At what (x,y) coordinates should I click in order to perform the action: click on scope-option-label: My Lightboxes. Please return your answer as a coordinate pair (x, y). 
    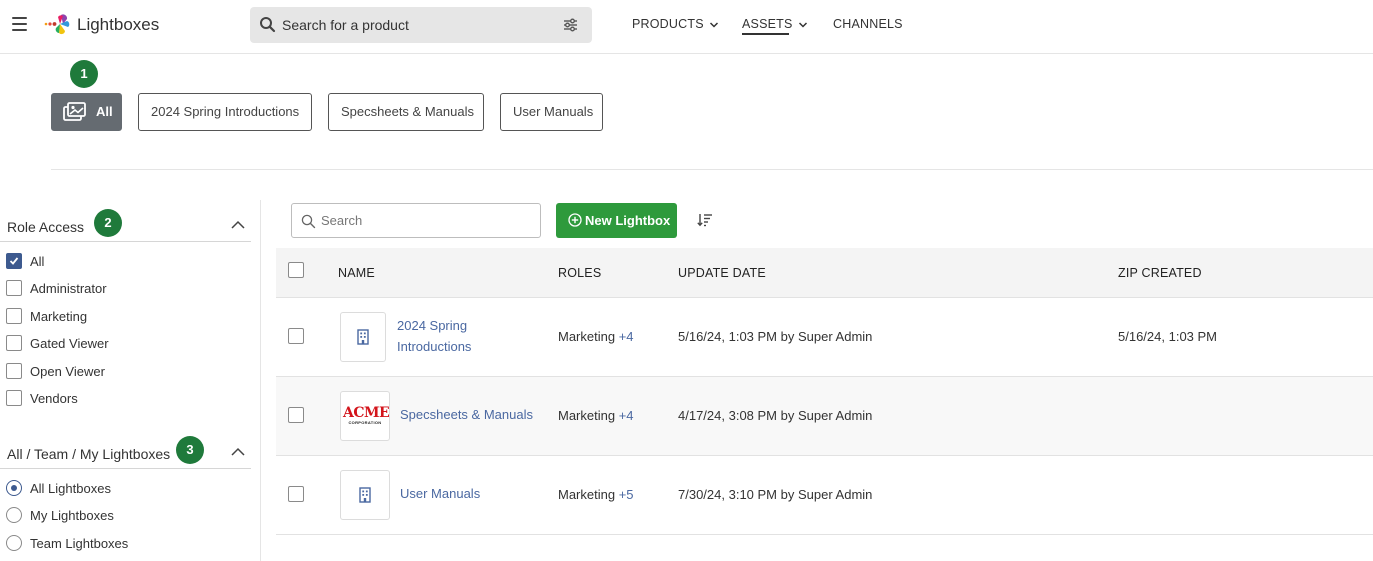
    Looking at the image, I should click on (72, 515).